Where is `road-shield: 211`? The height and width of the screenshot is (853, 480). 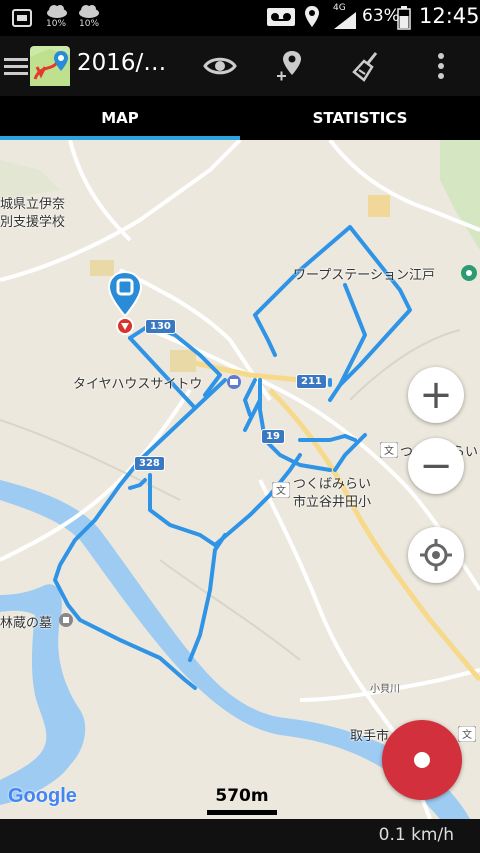
road-shield: 211 is located at coordinates (311, 381).